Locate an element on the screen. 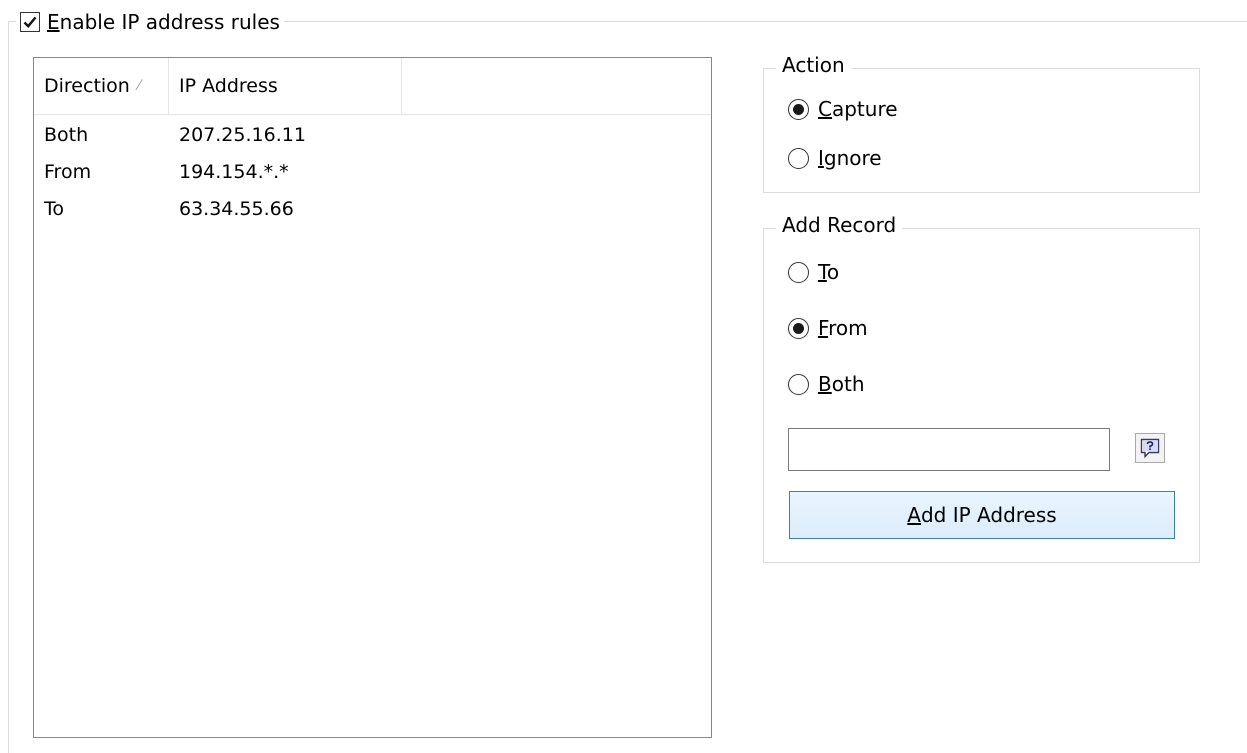 This screenshot has width=1247, height=753. ip-address-input is located at coordinates (949, 449).